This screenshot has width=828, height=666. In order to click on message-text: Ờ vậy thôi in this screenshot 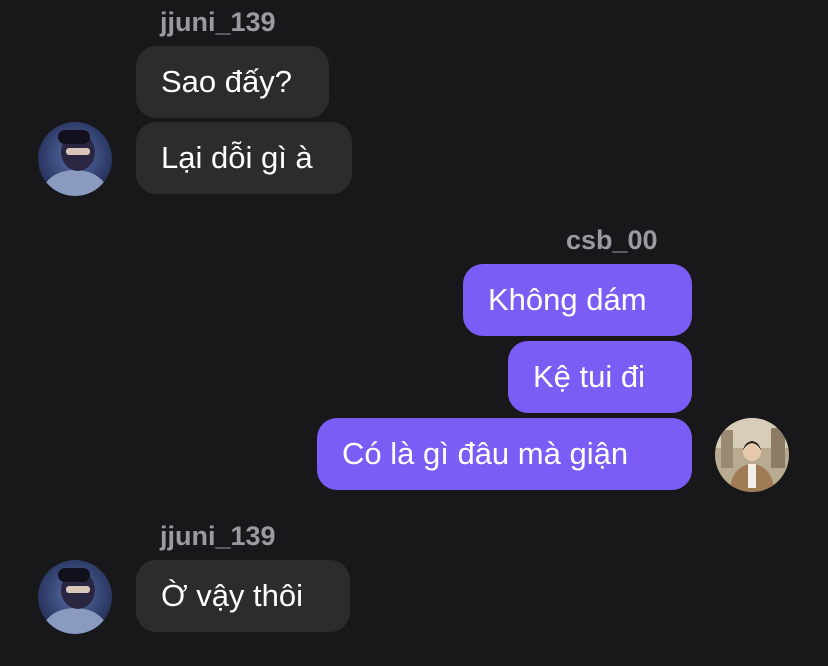, I will do `click(232, 595)`.